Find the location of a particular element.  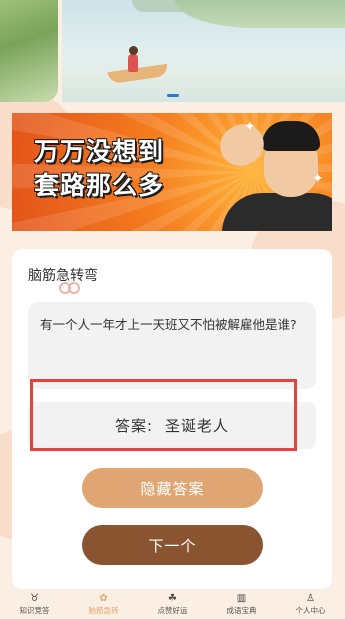

carousel-slide-previous is located at coordinates (29, 51).